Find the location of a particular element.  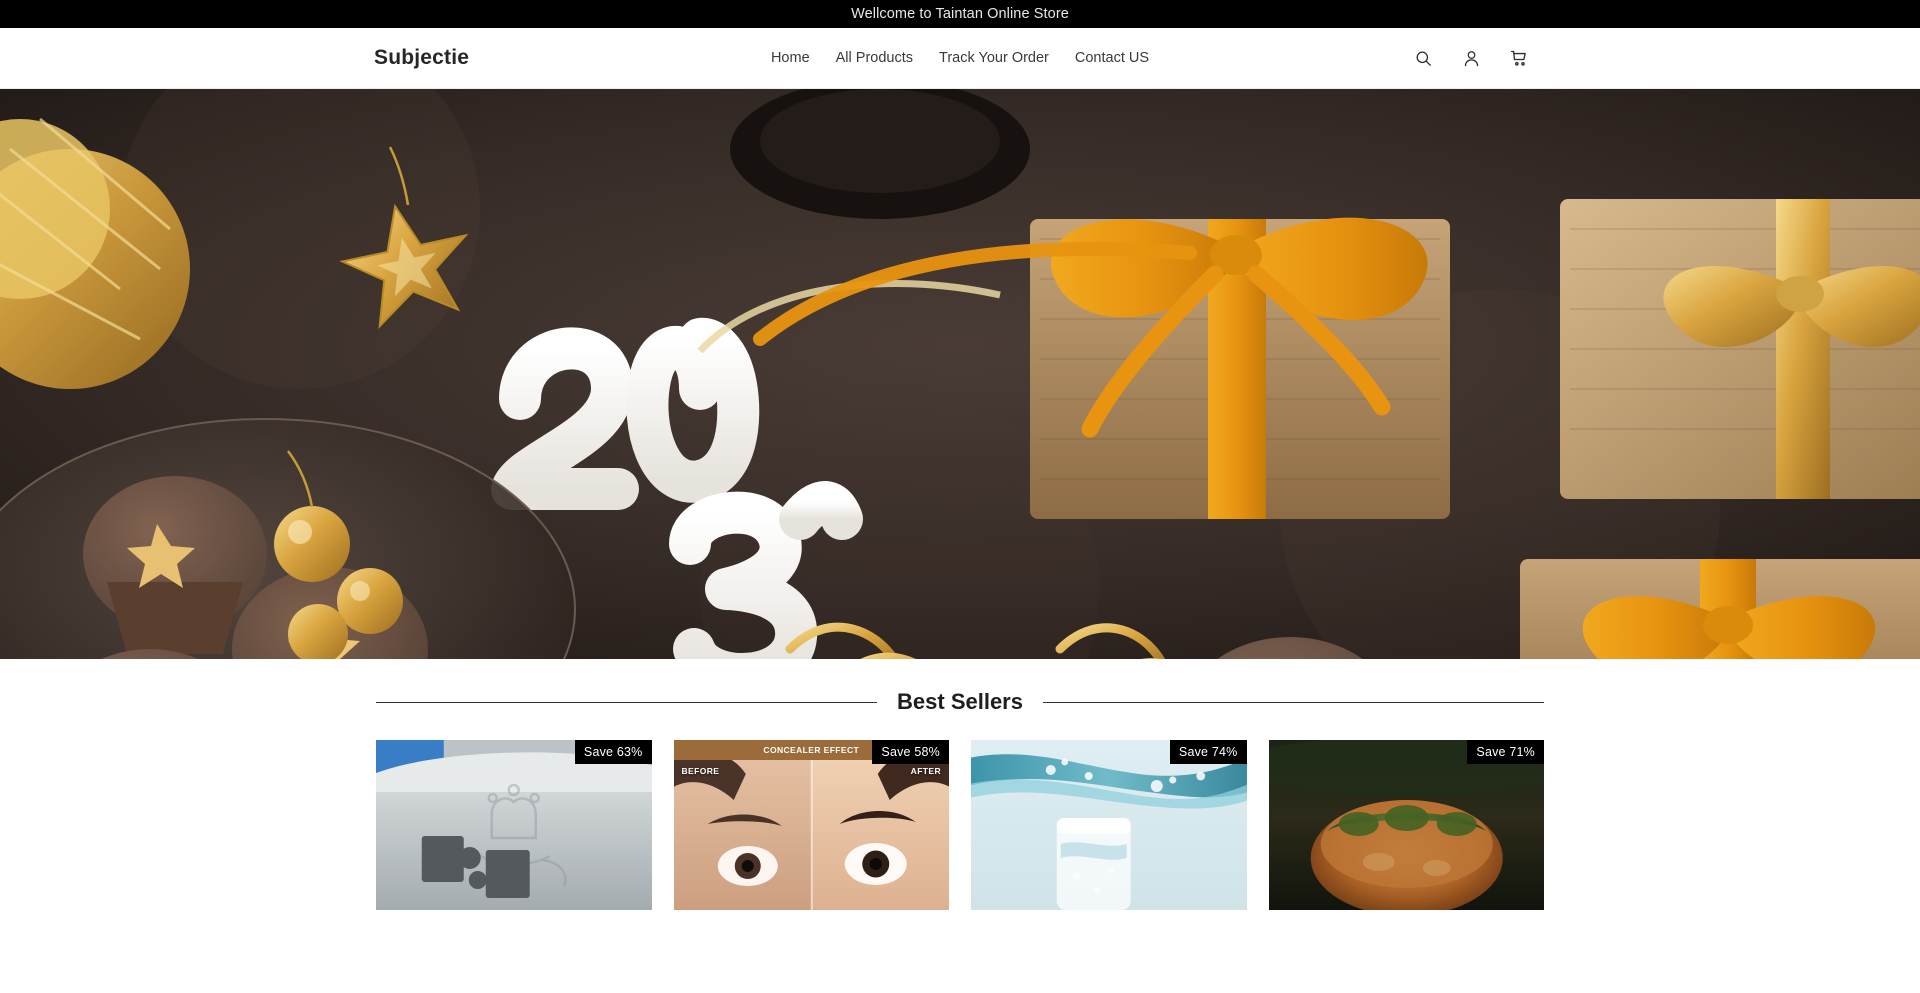

product-image-car-decal is located at coordinates (514, 825).